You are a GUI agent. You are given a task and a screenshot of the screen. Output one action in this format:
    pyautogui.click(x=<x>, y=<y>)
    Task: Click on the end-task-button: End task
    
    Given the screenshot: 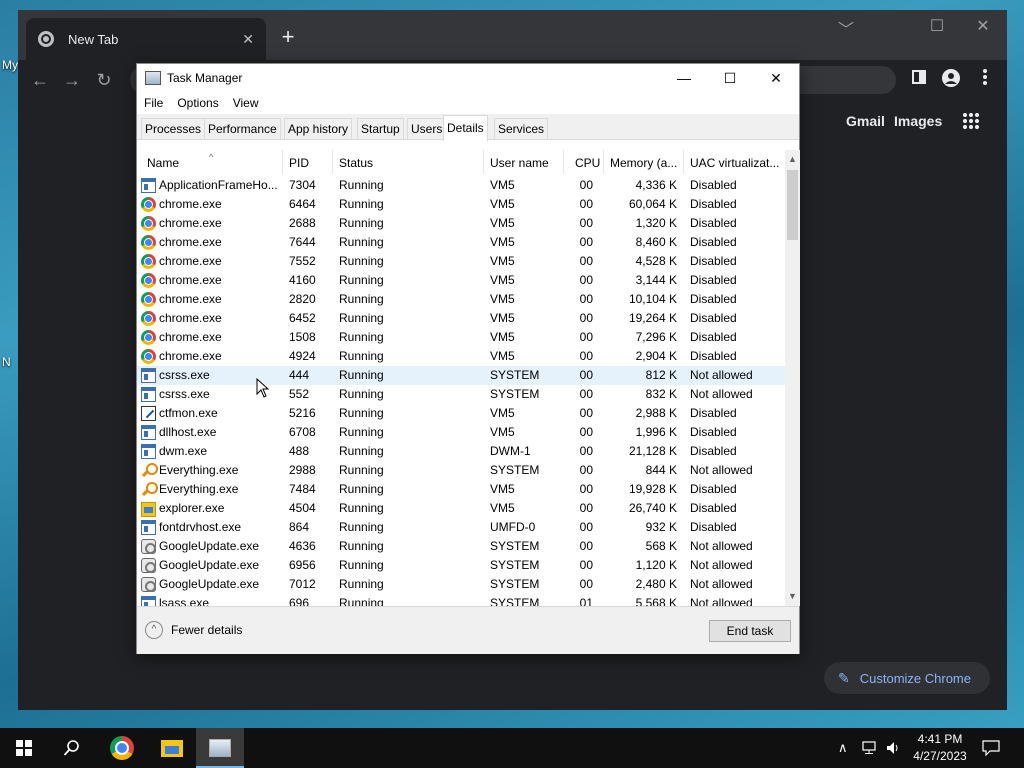 What is the action you would take?
    pyautogui.click(x=750, y=631)
    